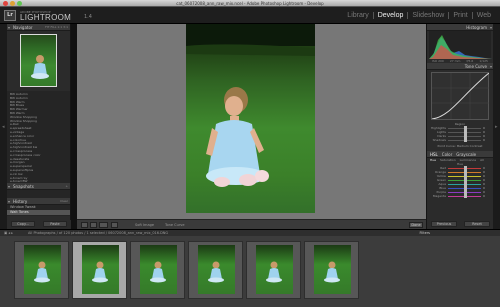  I want to click on history-title: History, so click(20, 201).